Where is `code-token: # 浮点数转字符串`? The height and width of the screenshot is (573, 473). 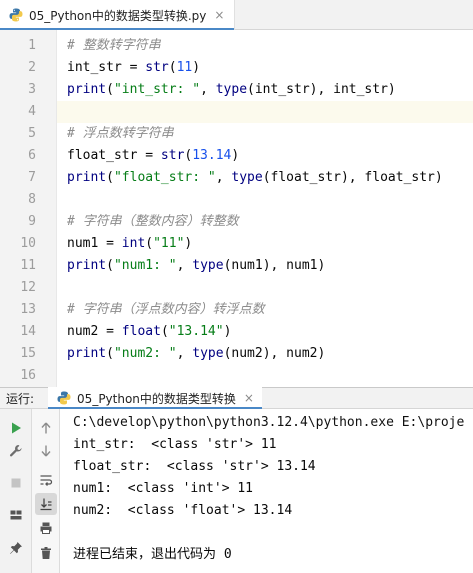
code-token: # 浮点数转字符串 is located at coordinates (120, 133).